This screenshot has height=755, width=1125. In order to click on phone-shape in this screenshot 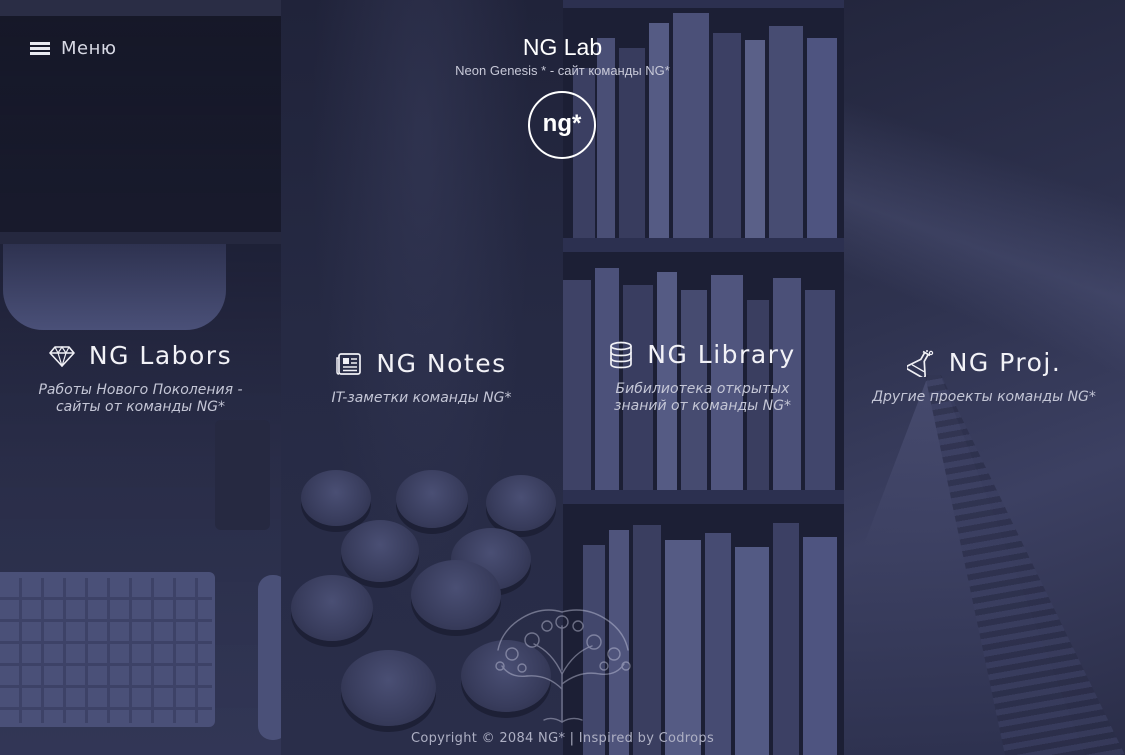, I will do `click(242, 475)`.